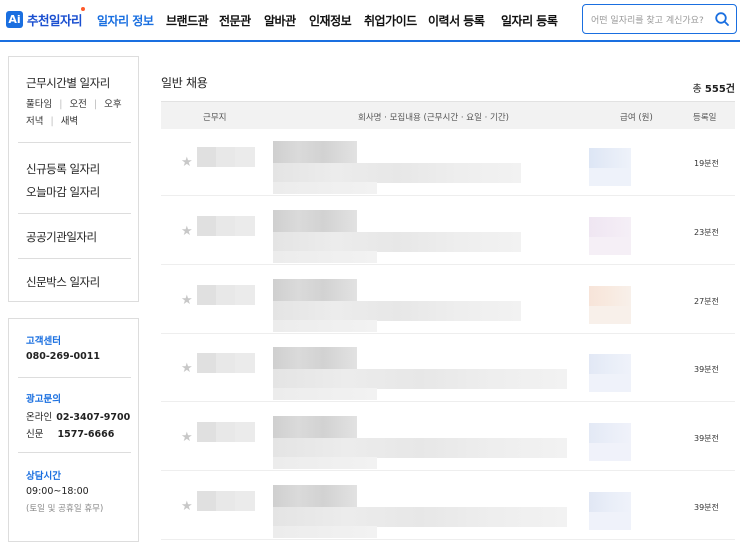 The image size is (740, 558). What do you see at coordinates (215, 118) in the screenshot?
I see `column-header-location: 근무지` at bounding box center [215, 118].